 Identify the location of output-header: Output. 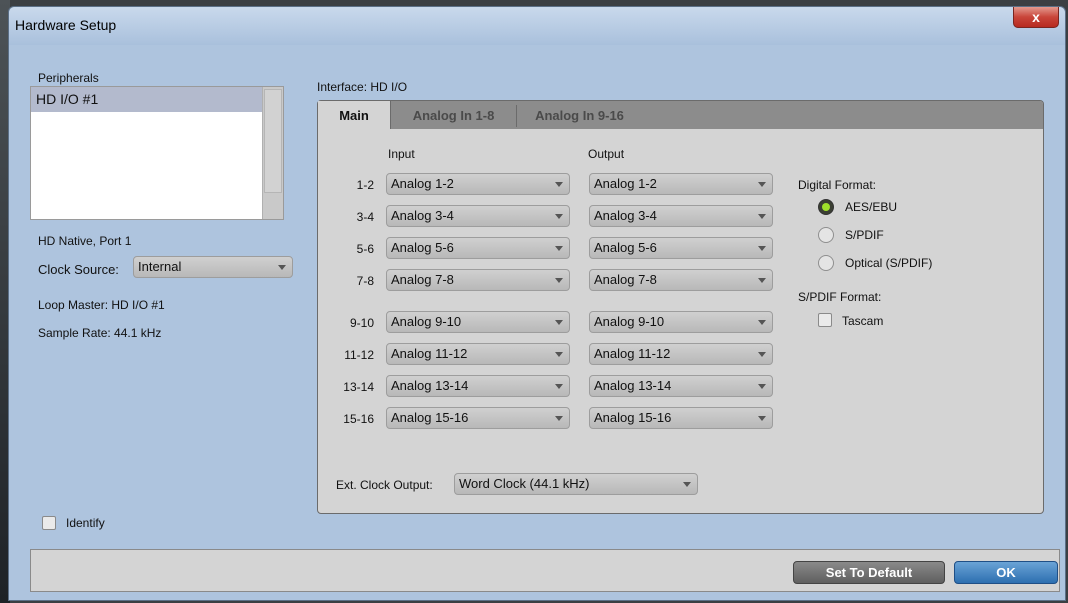
(606, 154).